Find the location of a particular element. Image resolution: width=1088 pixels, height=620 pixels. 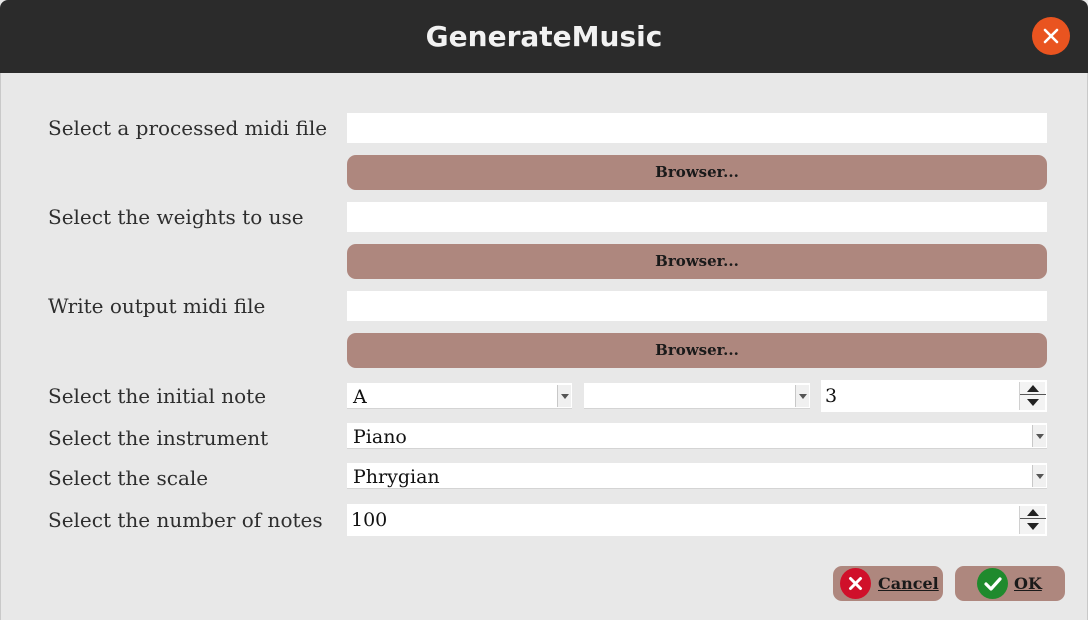

num-notes-stepper is located at coordinates (1032, 520).